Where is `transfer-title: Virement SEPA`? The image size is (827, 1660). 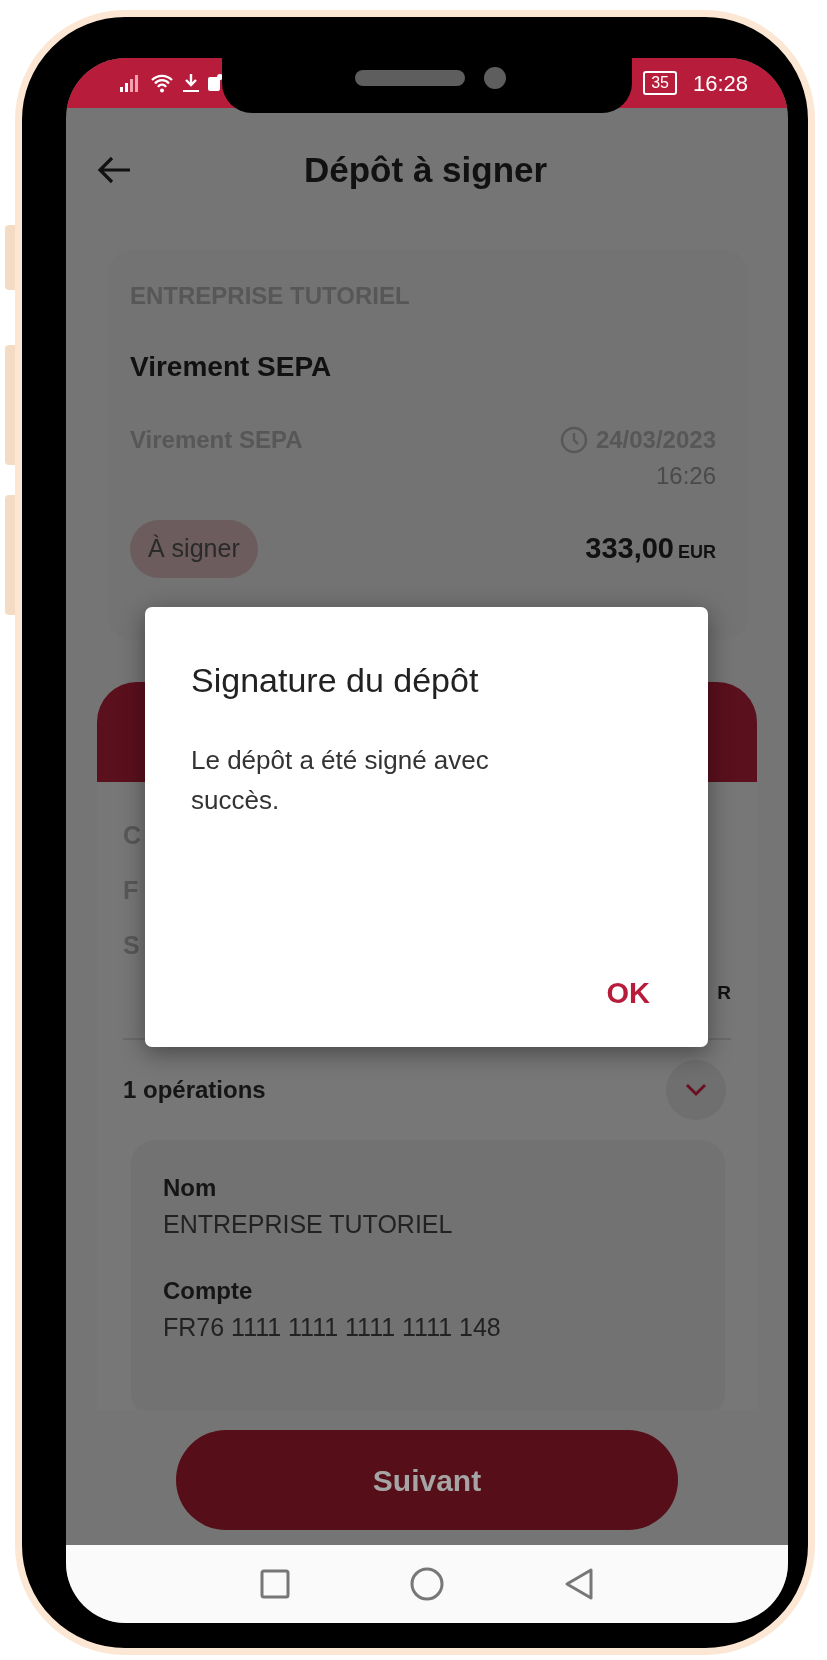 transfer-title: Virement SEPA is located at coordinates (231, 367).